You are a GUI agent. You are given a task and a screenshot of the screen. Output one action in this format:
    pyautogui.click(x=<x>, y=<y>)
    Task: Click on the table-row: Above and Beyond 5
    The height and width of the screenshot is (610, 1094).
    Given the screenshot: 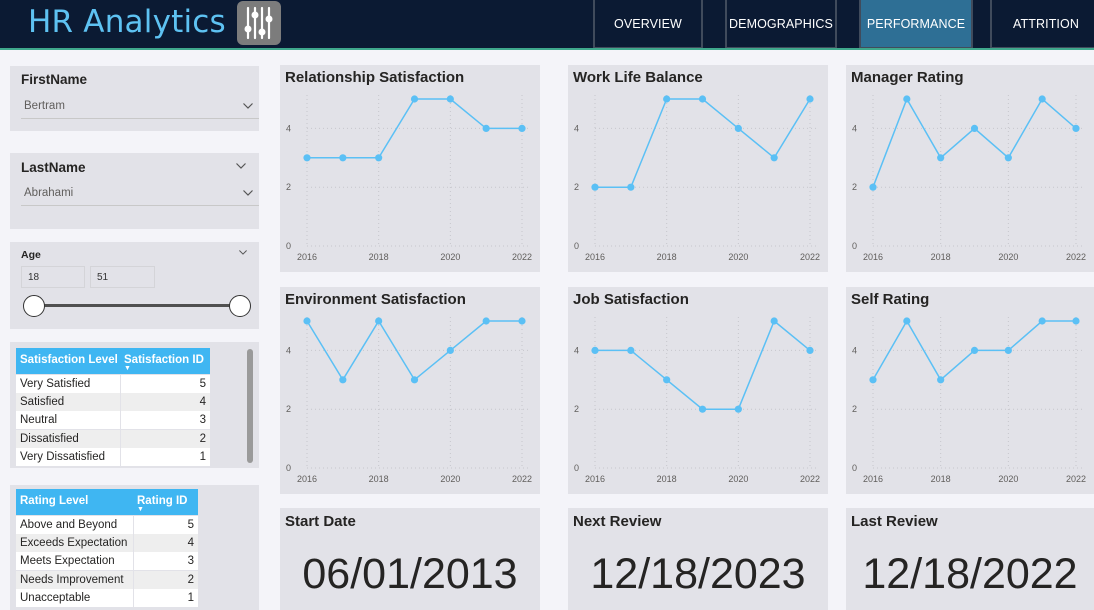 What is the action you would take?
    pyautogui.click(x=107, y=525)
    